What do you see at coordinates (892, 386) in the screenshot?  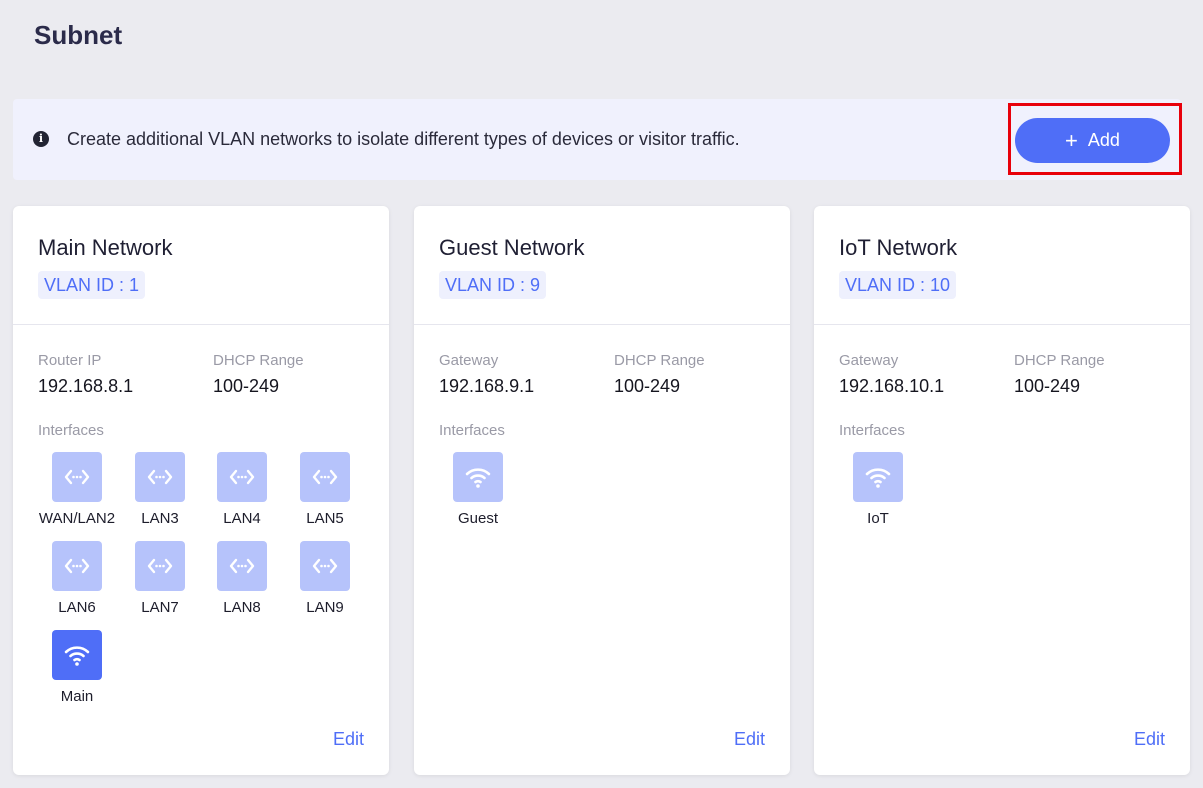 I see `ip-value: 192.168.10.1` at bounding box center [892, 386].